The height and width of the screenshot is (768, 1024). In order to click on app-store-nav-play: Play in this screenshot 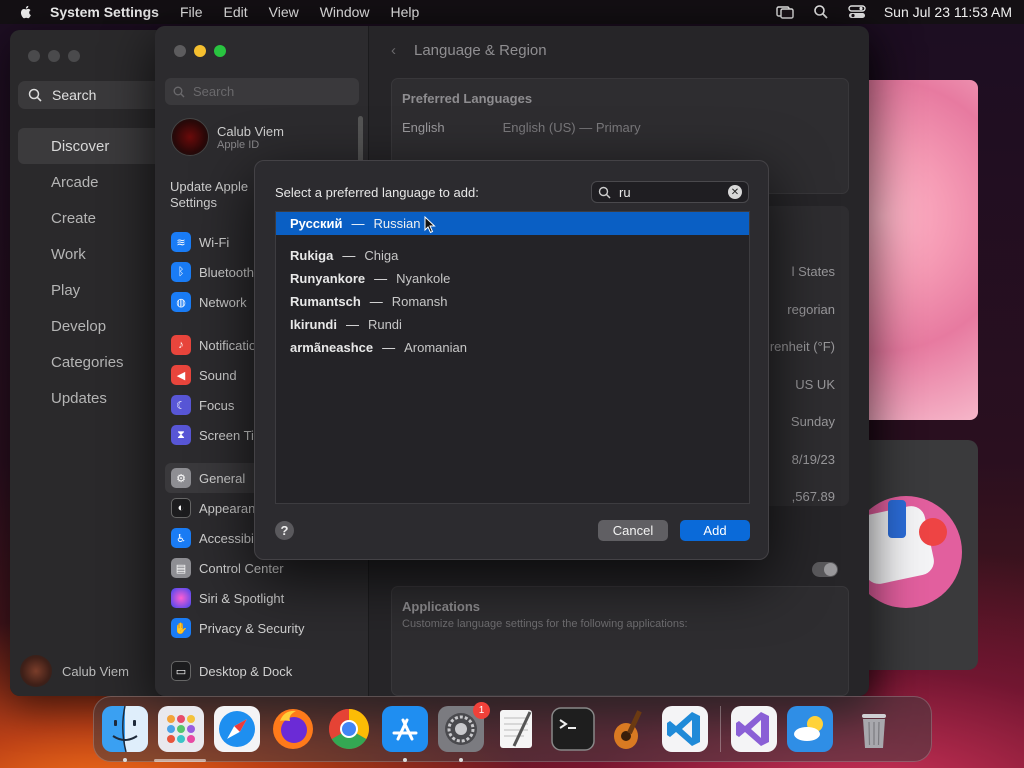, I will do `click(93, 290)`.